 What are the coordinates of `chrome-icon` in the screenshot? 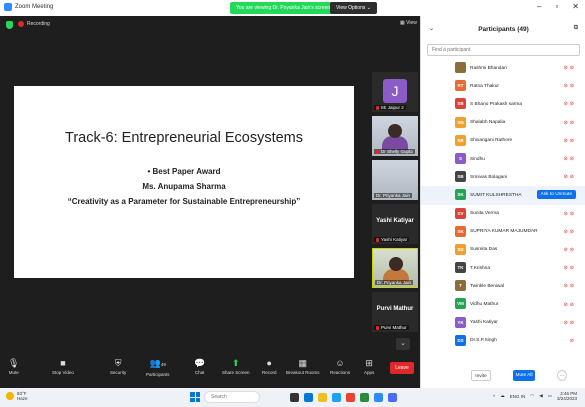 It's located at (350, 397).